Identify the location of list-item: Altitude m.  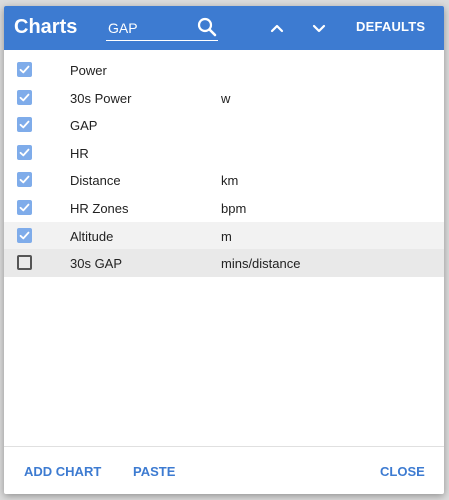
(224, 235).